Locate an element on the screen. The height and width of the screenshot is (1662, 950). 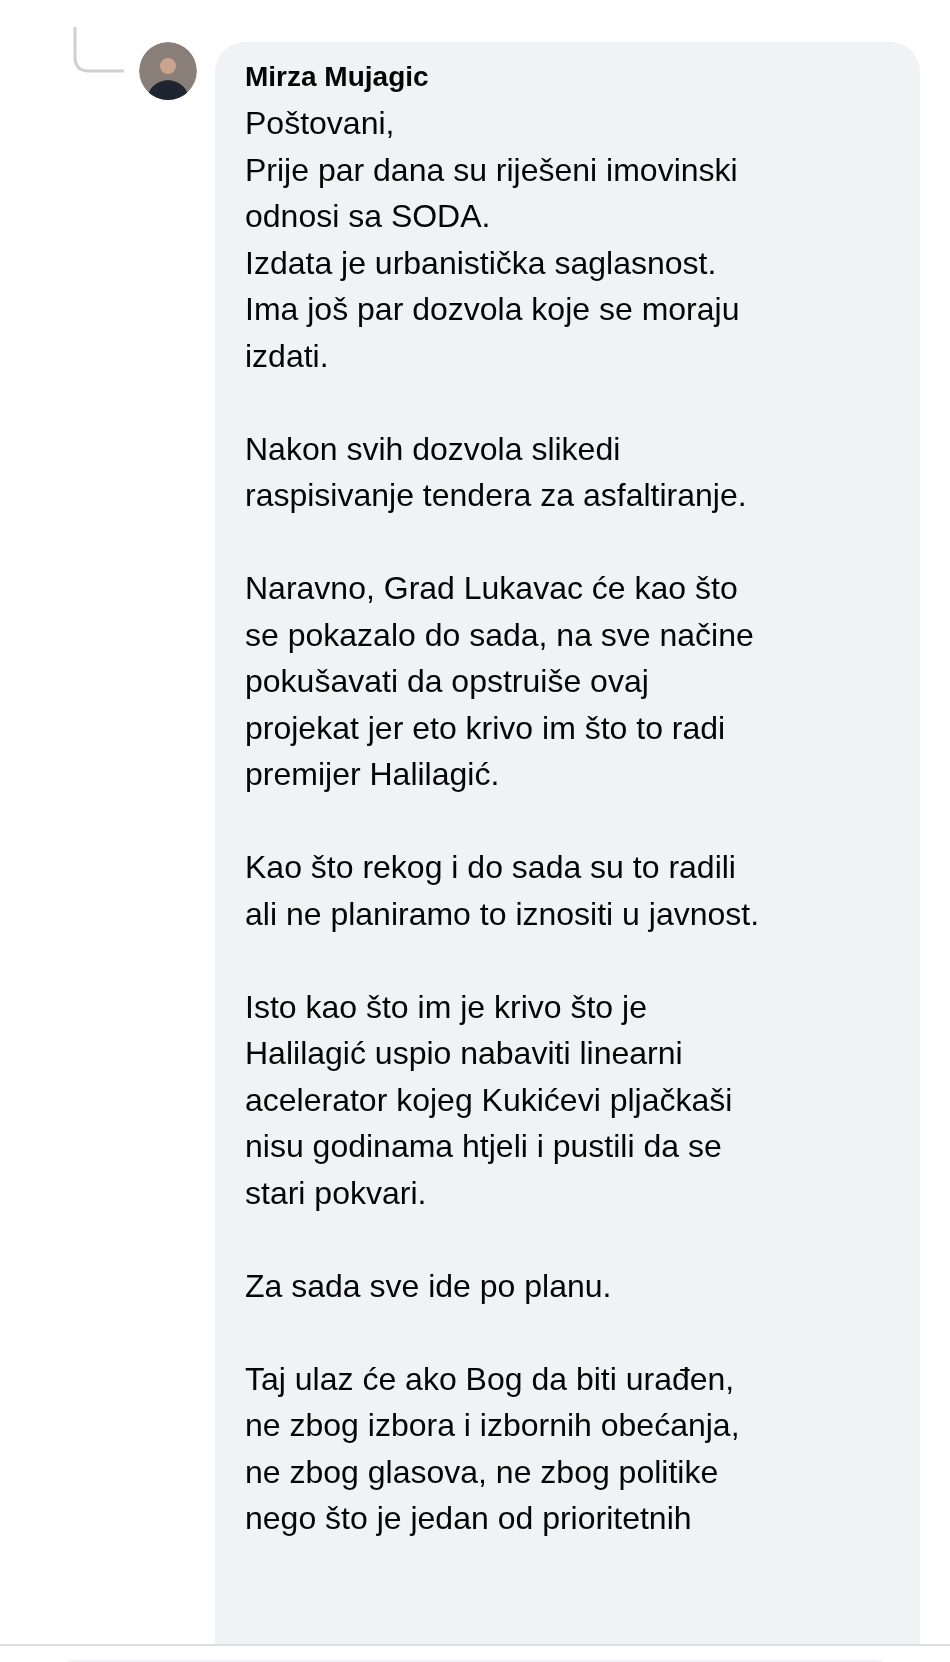
comment-paragraph: Nakon svih dozvola slikedi raspisivanje tendera za asfaltiranje. is located at coordinates (496, 472).